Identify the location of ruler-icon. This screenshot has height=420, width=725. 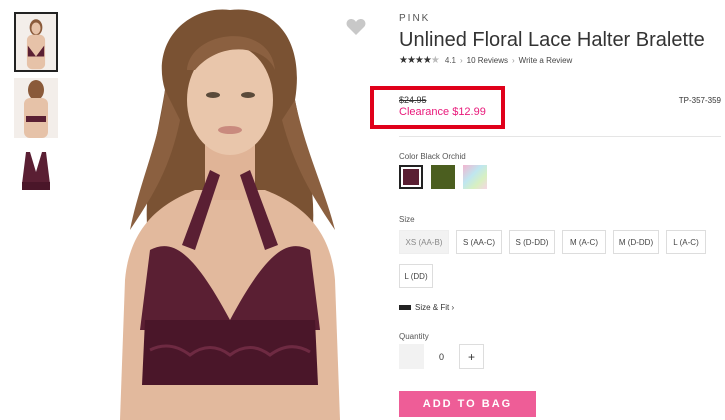
(405, 307).